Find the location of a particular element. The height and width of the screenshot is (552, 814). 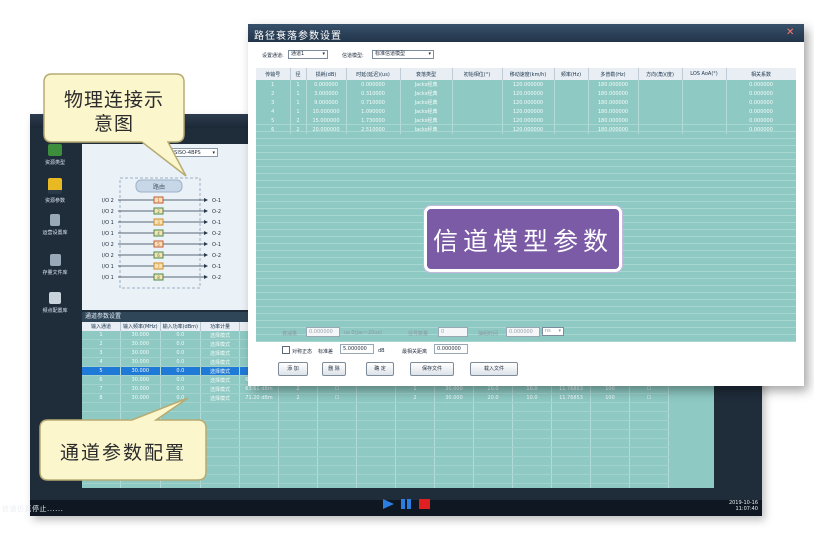

channel-config-callout-text: 通道参数配置 is located at coordinates (122, 453).